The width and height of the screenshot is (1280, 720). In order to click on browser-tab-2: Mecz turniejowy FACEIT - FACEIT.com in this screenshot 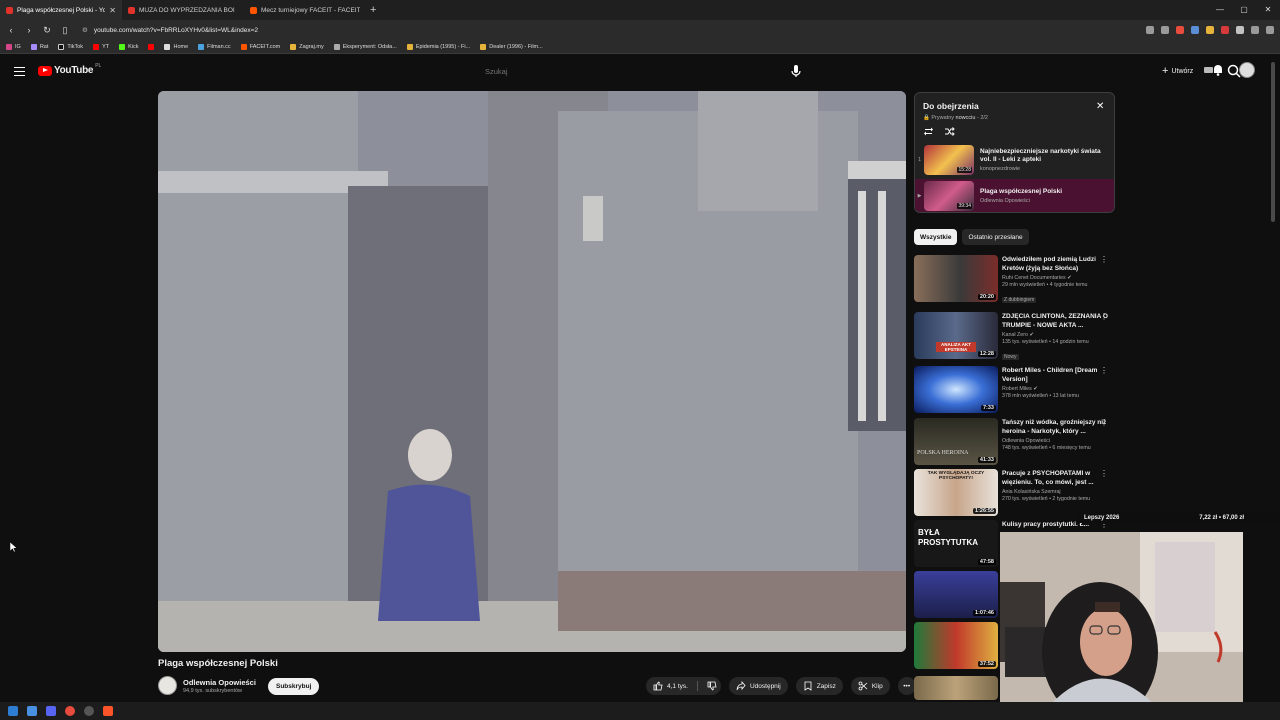, I will do `click(305, 10)`.